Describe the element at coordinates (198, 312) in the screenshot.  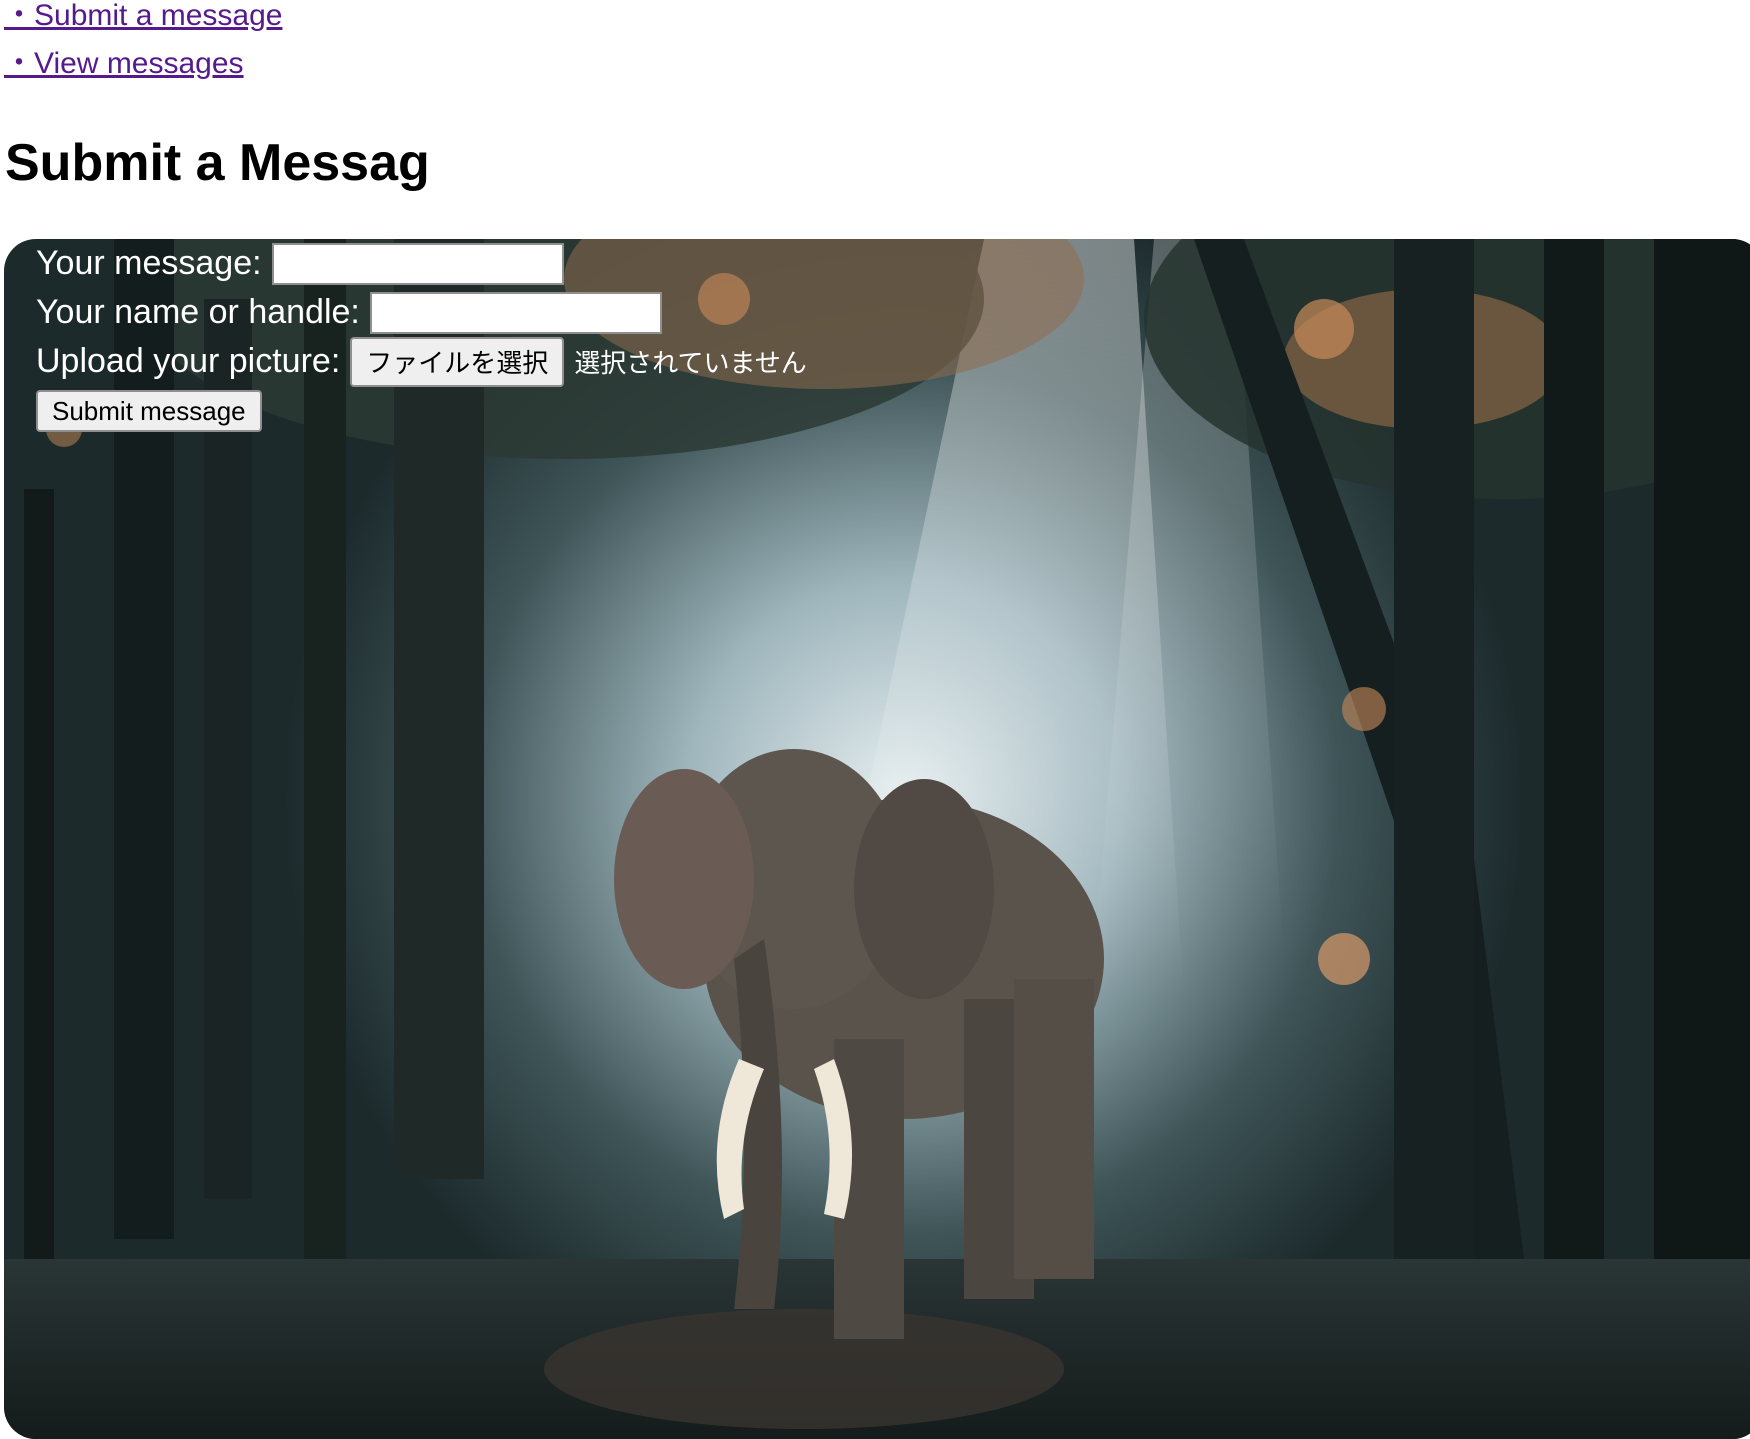
I see `name-label: Your name or handle:` at that location.